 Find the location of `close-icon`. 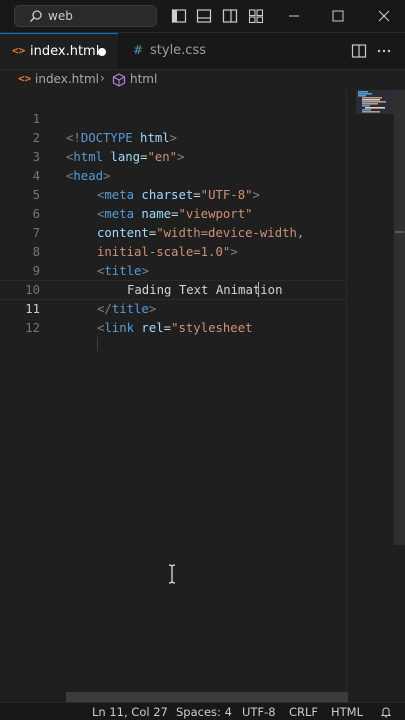

close-icon is located at coordinates (384, 16).